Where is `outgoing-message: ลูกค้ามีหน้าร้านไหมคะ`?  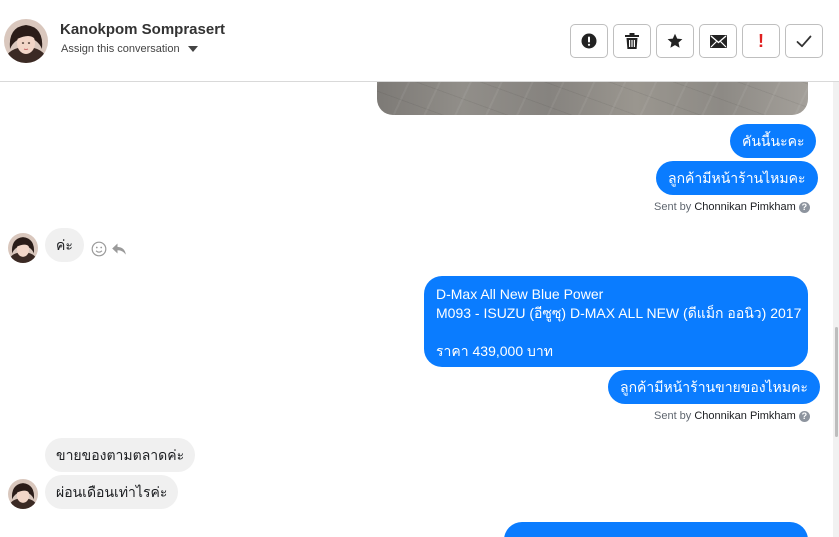 outgoing-message: ลูกค้ามีหน้าร้านไหมคะ is located at coordinates (737, 178).